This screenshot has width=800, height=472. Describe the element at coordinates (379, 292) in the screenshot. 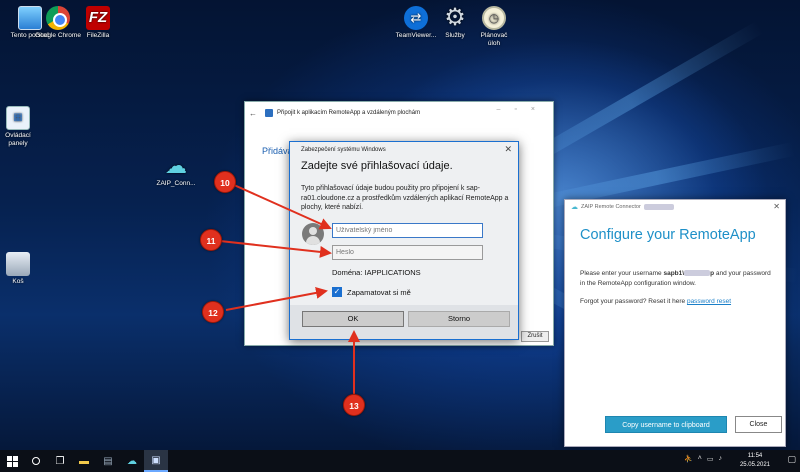

I see `remember-me-label: Zapamatovat si mě` at that location.